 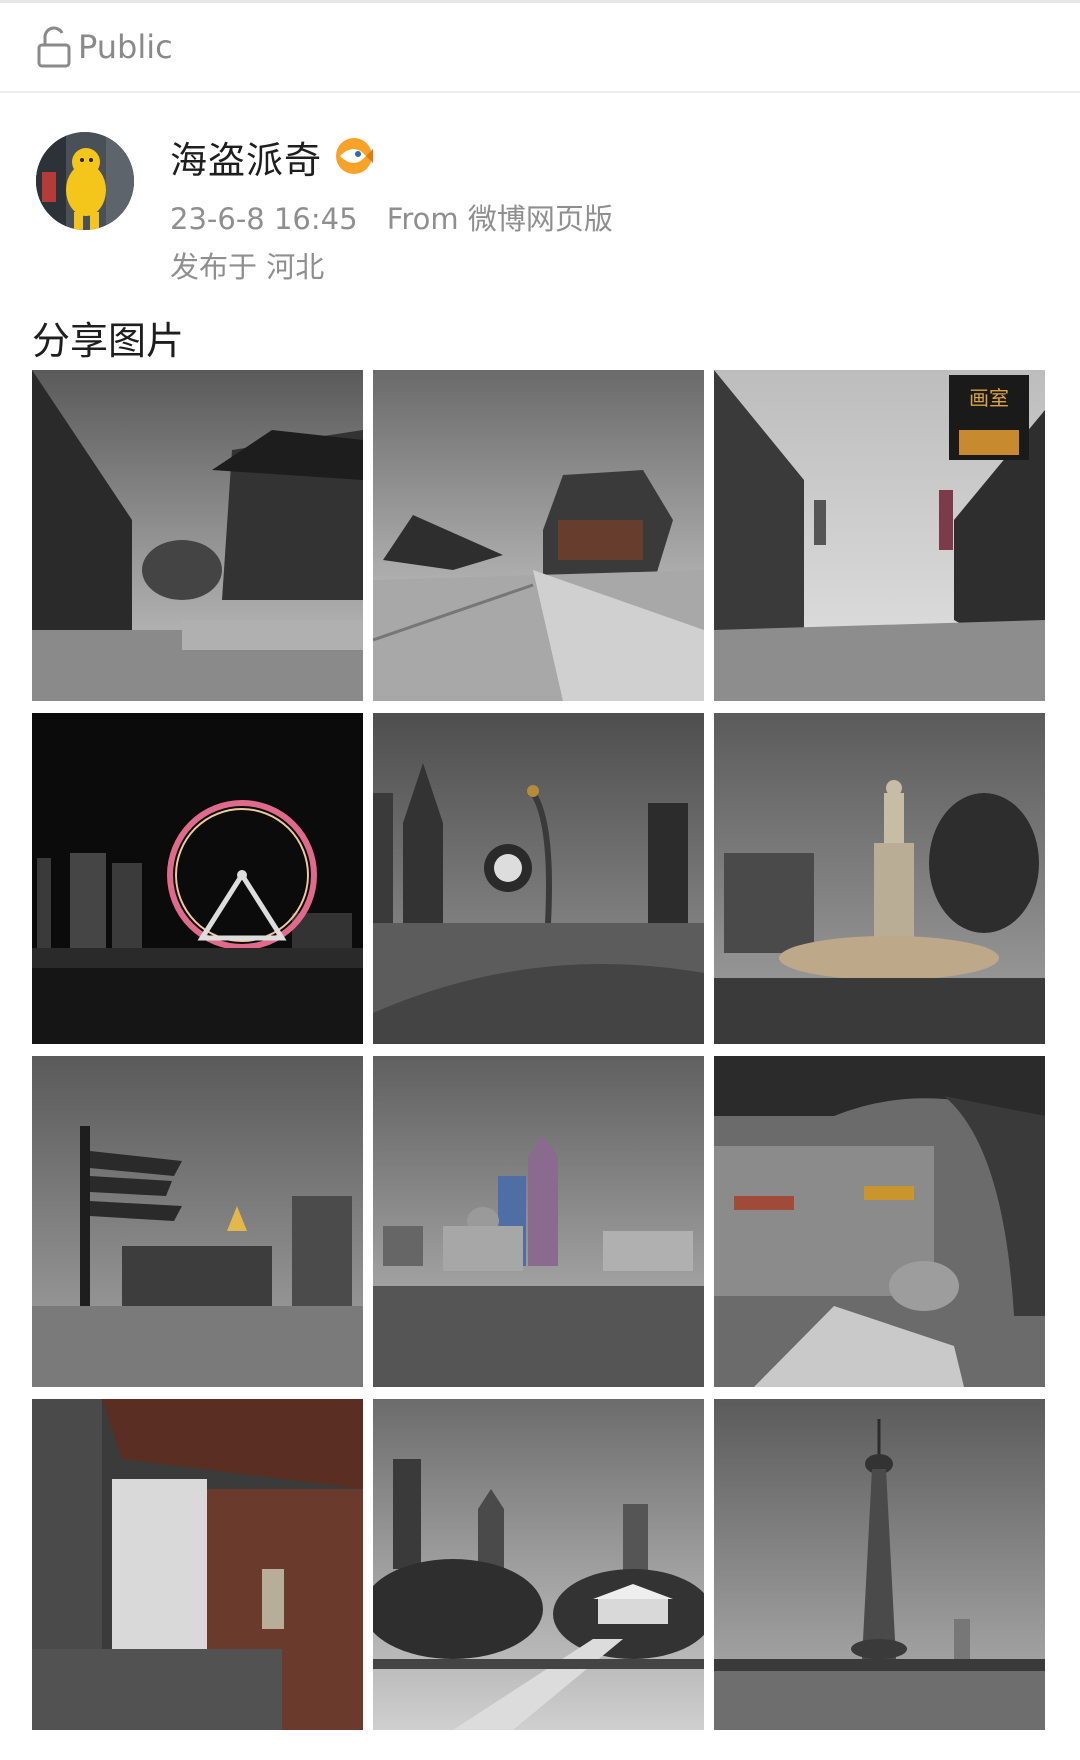 I want to click on photo-porcelain-house-interior, so click(x=197, y=1564).